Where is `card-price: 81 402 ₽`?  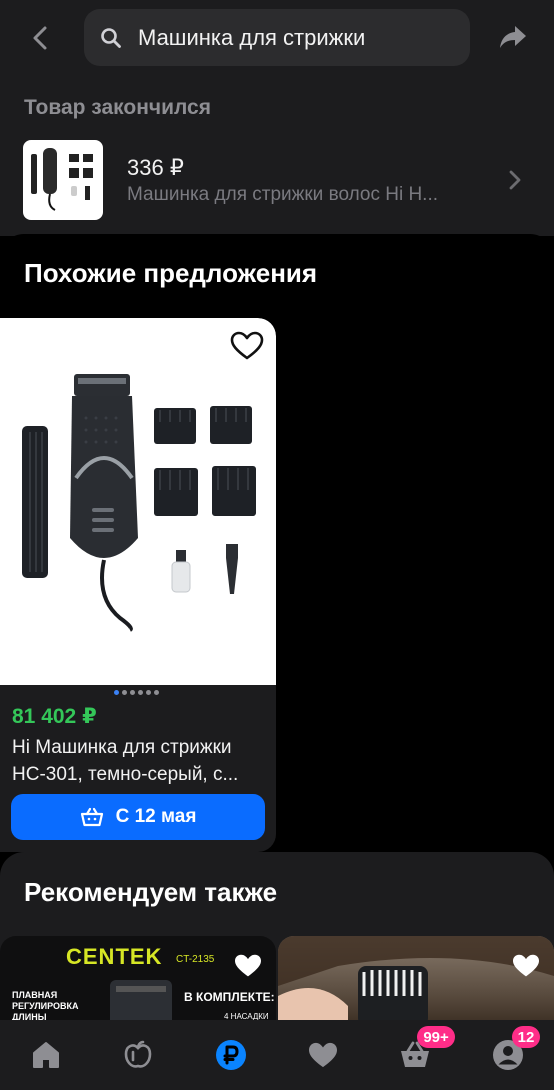
card-price: 81 402 ₽ is located at coordinates (54, 716).